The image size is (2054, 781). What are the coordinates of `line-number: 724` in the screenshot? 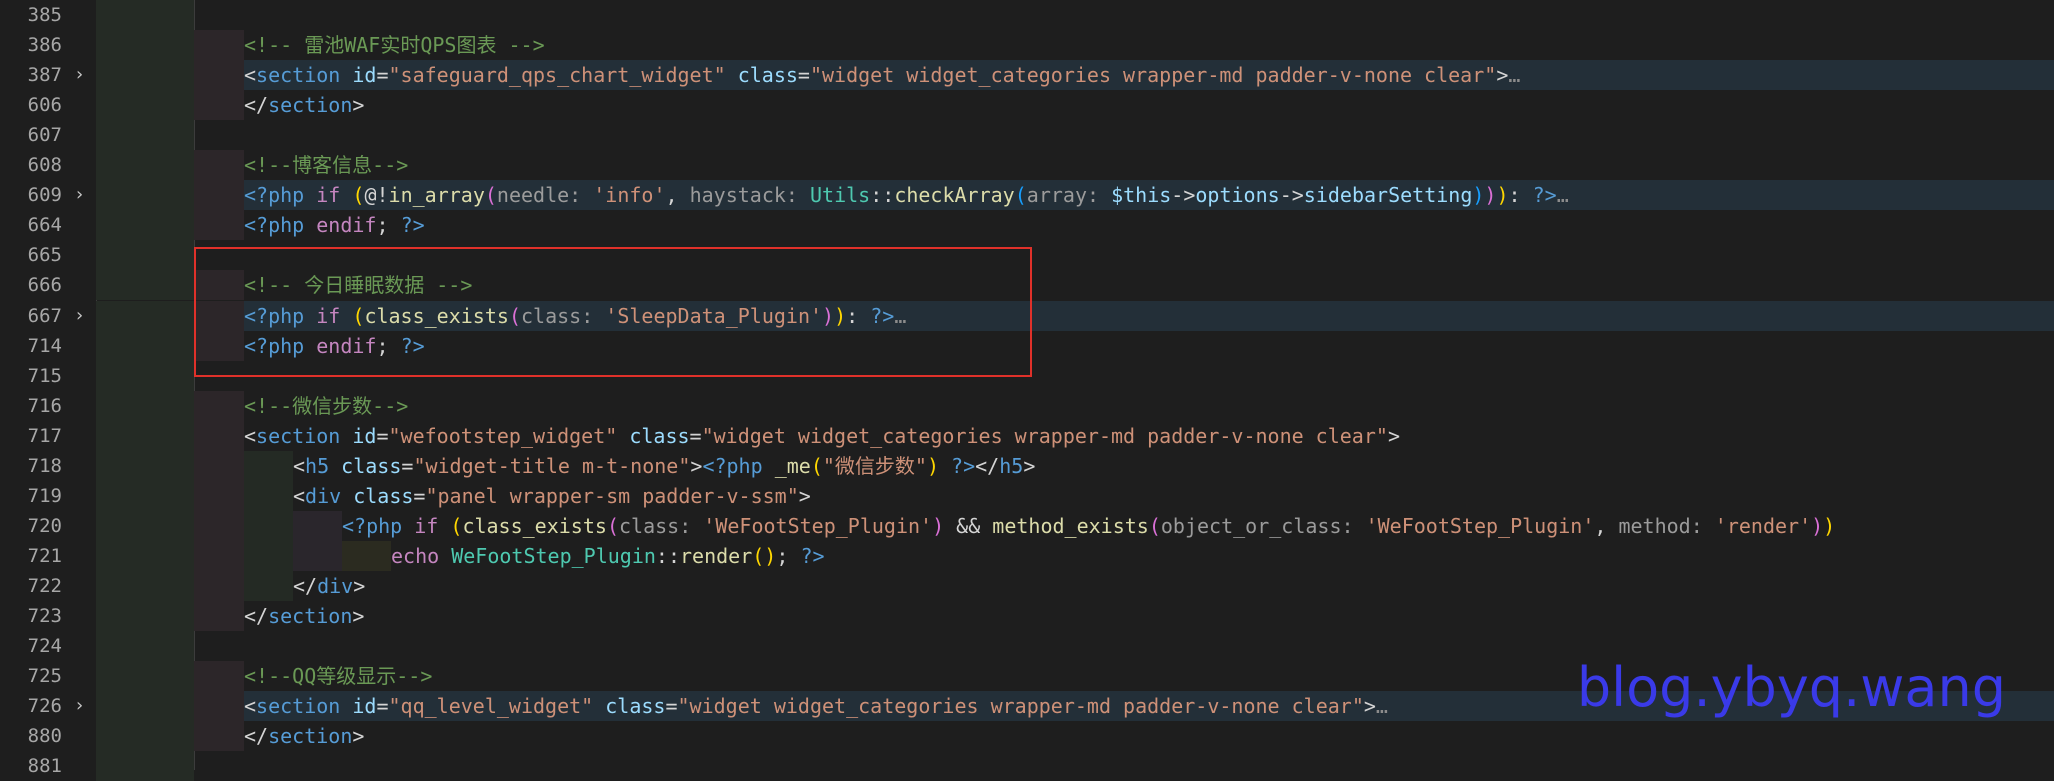 It's located at (44, 646).